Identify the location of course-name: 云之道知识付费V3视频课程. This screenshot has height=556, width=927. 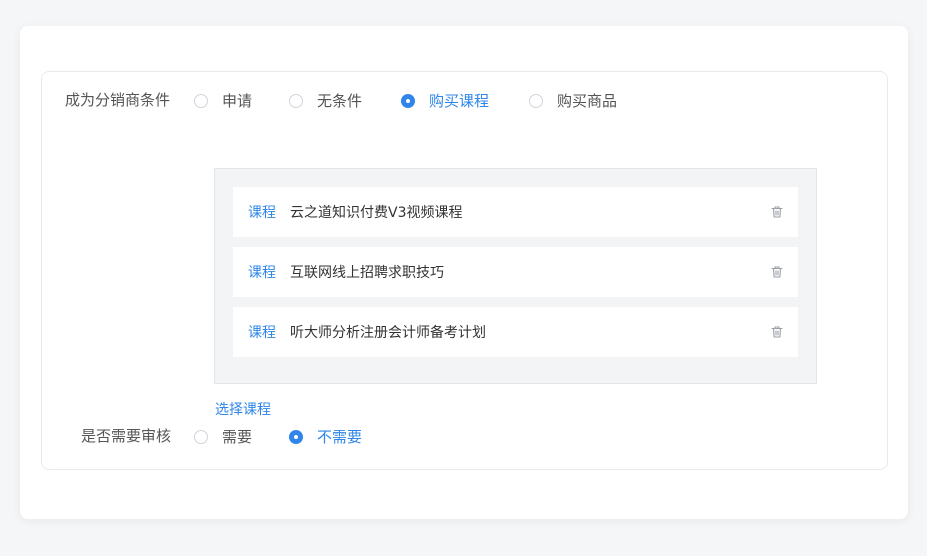
(376, 213).